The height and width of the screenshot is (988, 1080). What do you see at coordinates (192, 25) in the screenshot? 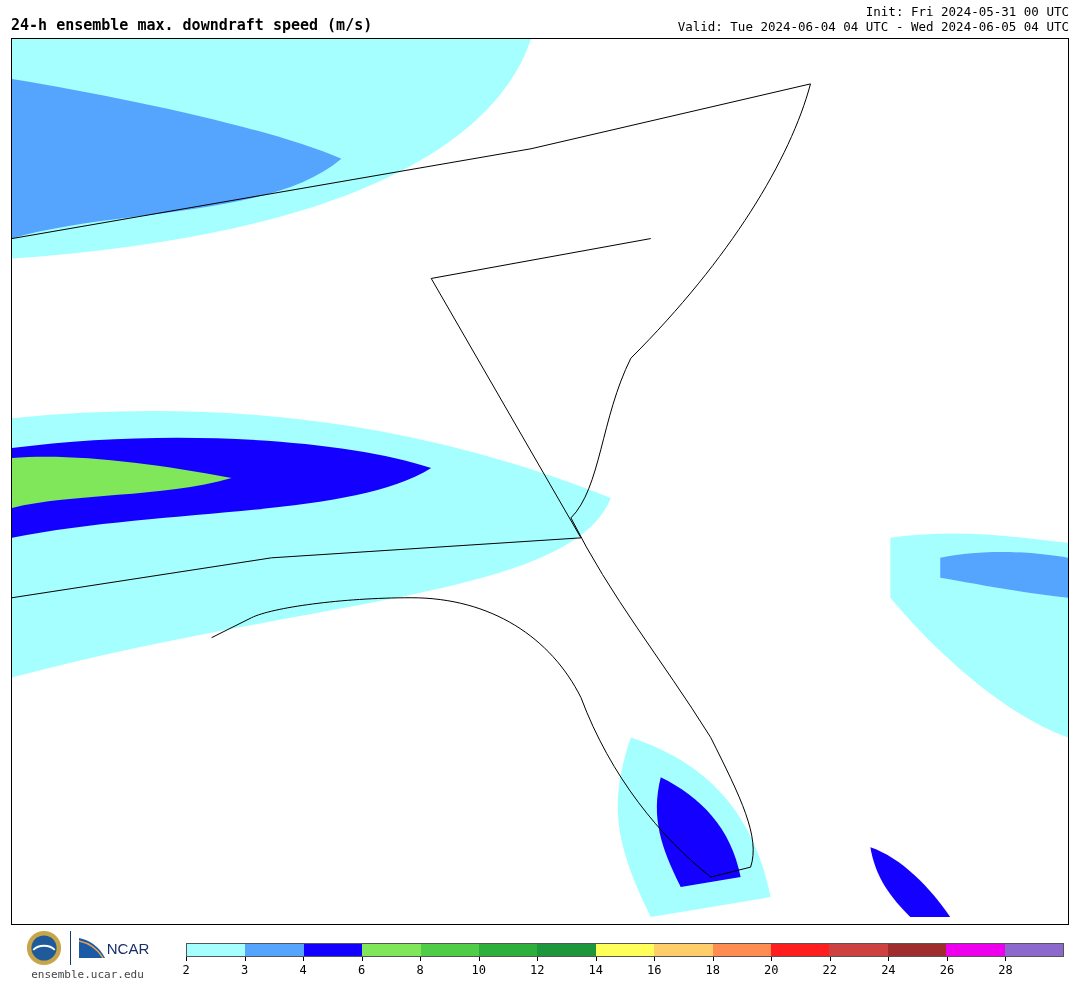
I see `chart-title: 24-h ensemble max. downdraft speed (m/s)` at bounding box center [192, 25].